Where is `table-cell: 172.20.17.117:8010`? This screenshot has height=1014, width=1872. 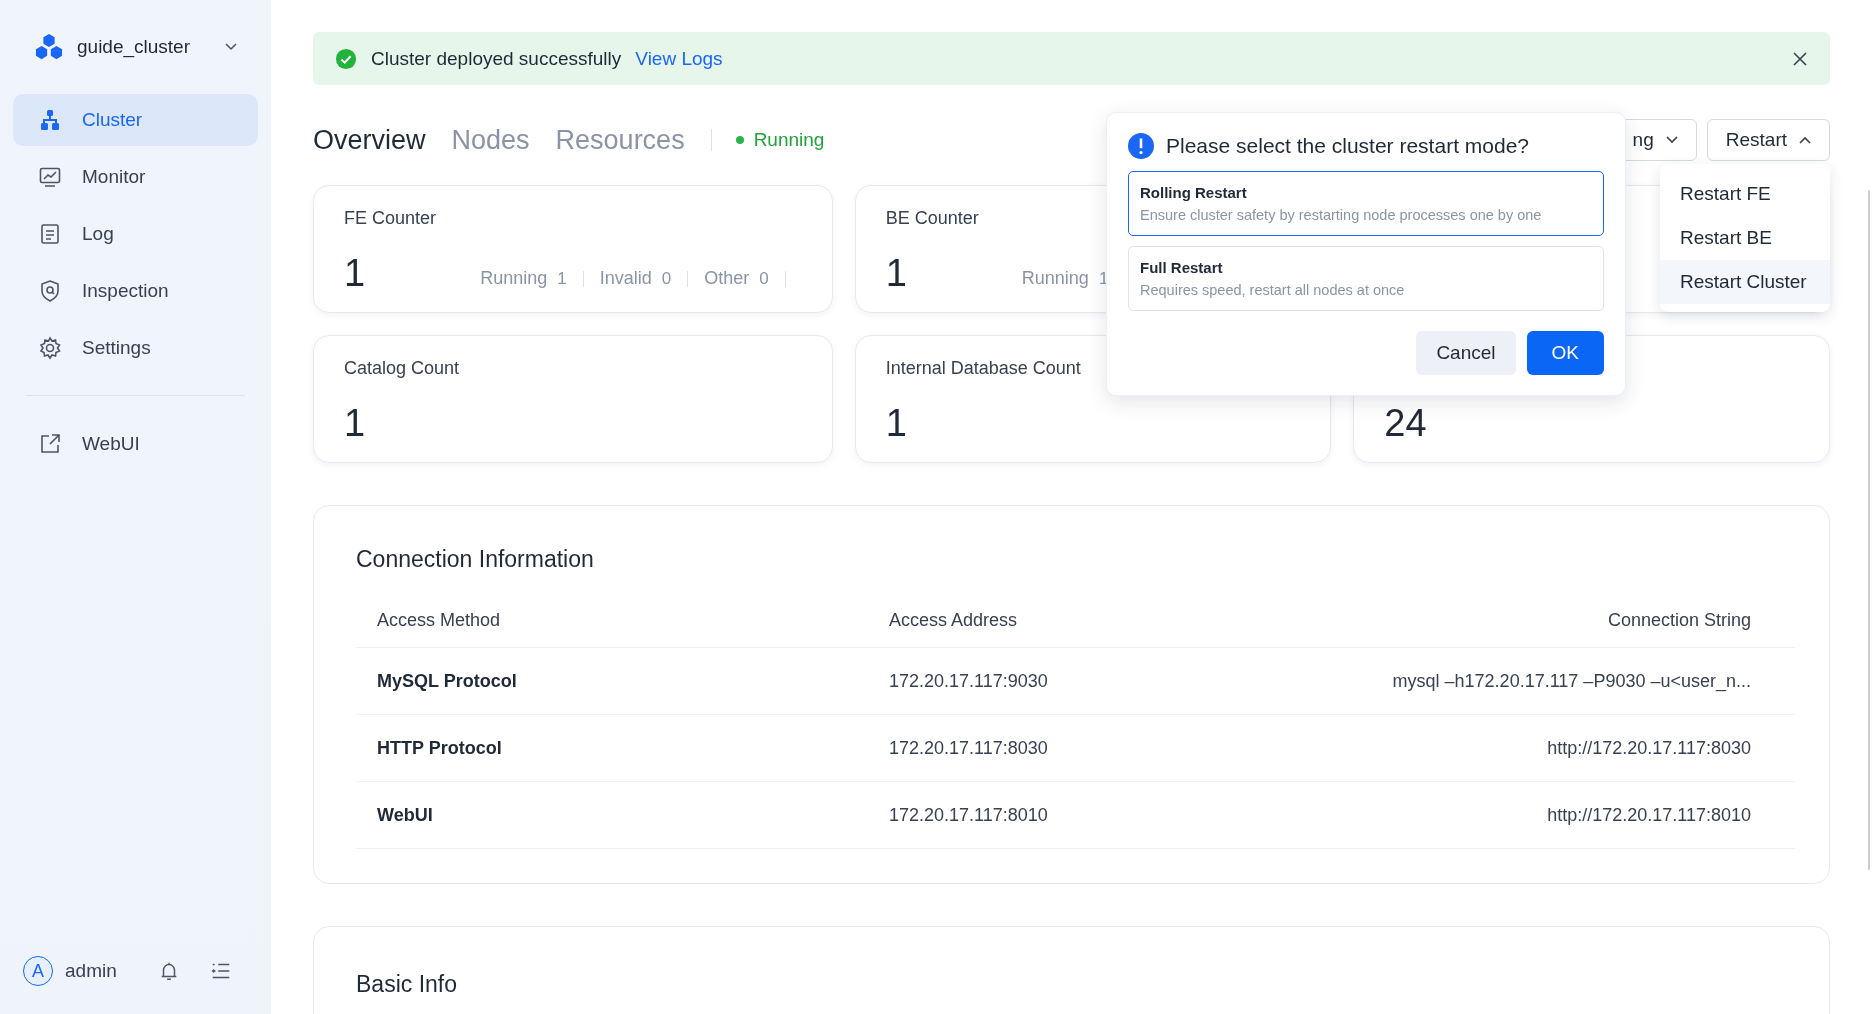 table-cell: 172.20.17.117:8010 is located at coordinates (1017, 815).